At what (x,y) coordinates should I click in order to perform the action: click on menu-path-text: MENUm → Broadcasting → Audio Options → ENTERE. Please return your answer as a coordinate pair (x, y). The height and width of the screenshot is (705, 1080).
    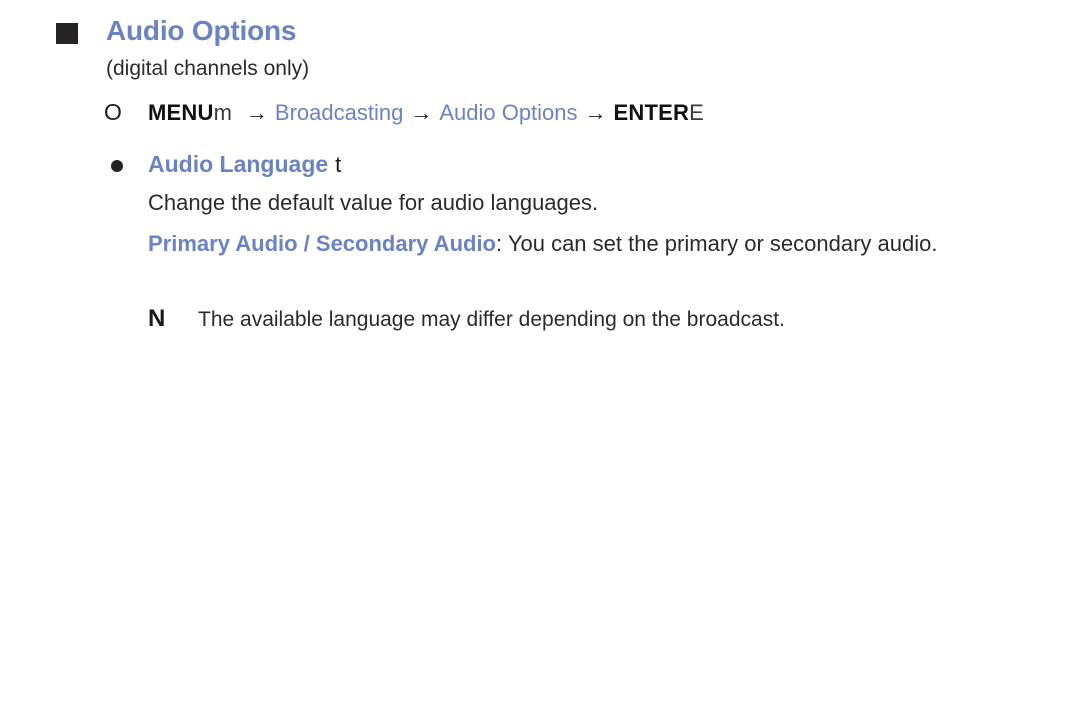
    Looking at the image, I should click on (426, 113).